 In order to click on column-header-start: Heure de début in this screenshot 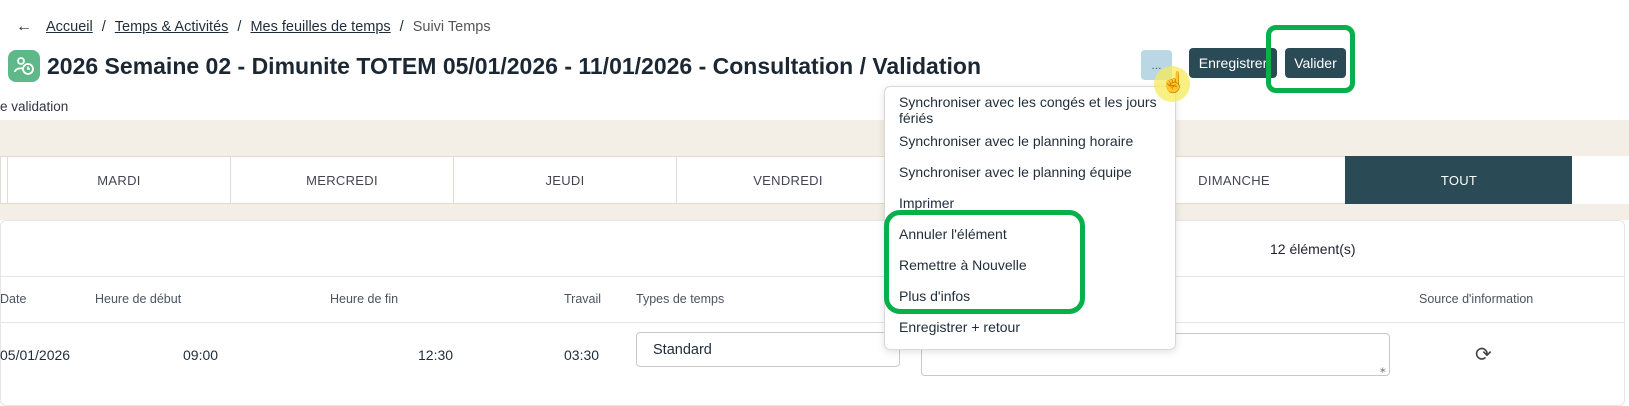, I will do `click(138, 299)`.